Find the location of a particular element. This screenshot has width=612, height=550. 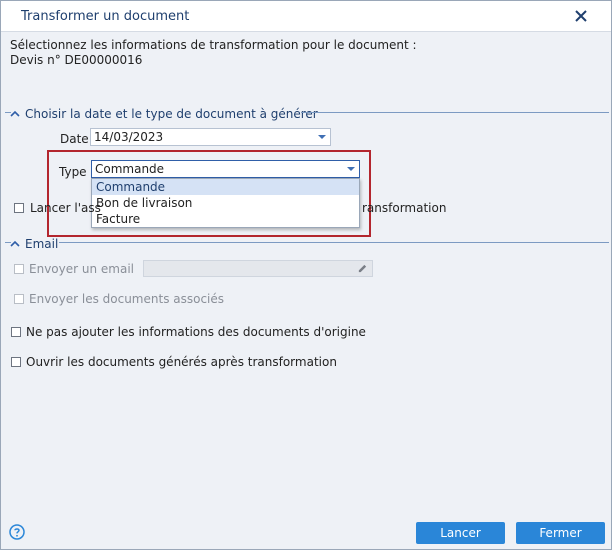

send-docs-checkbox is located at coordinates (19, 299).